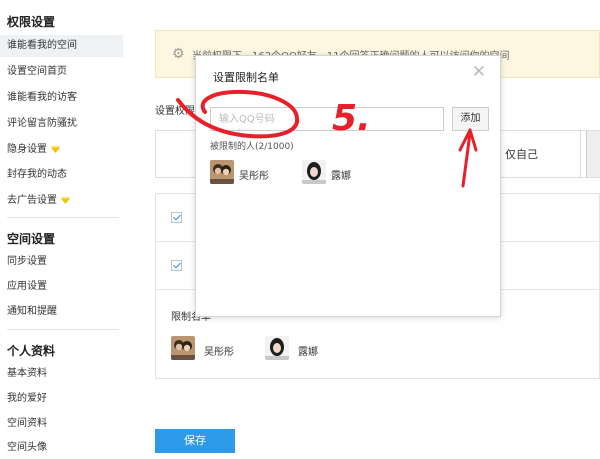 The width and height of the screenshot is (600, 459). I want to click on restricted-count: 被限制的人(2/1000), so click(252, 147).